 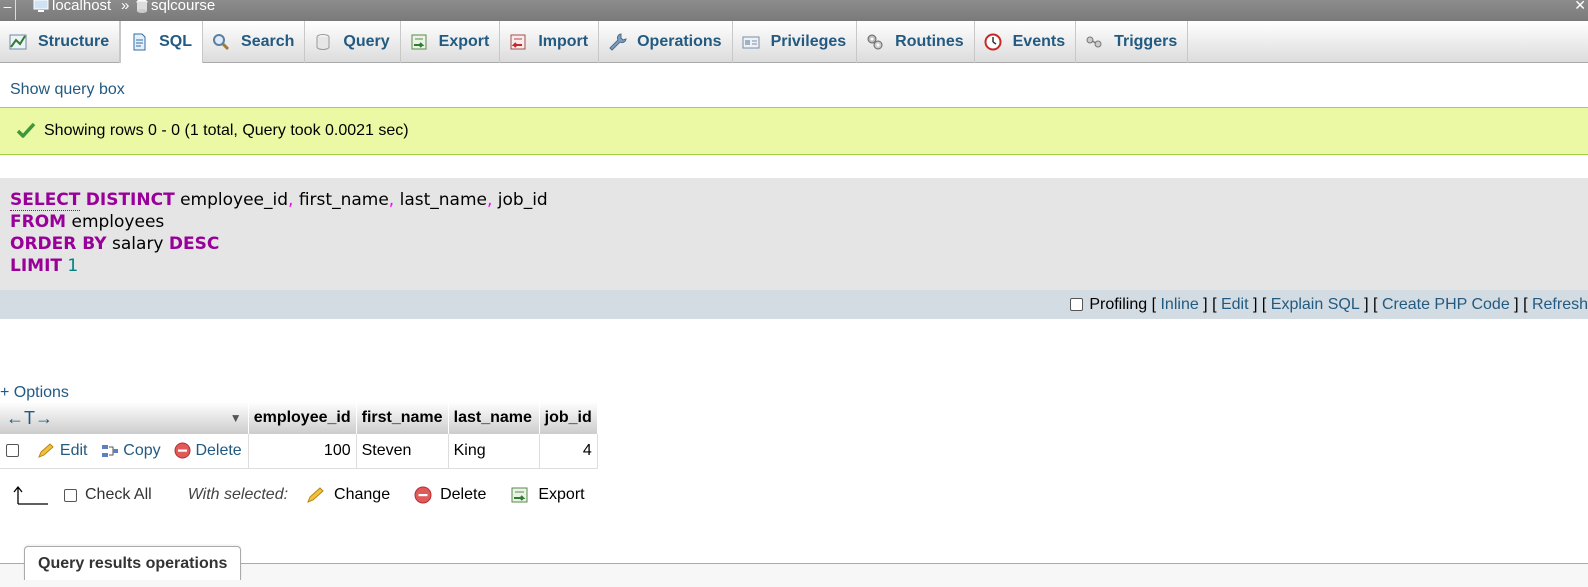 I want to click on row-copy-label: Copy, so click(x=142, y=450).